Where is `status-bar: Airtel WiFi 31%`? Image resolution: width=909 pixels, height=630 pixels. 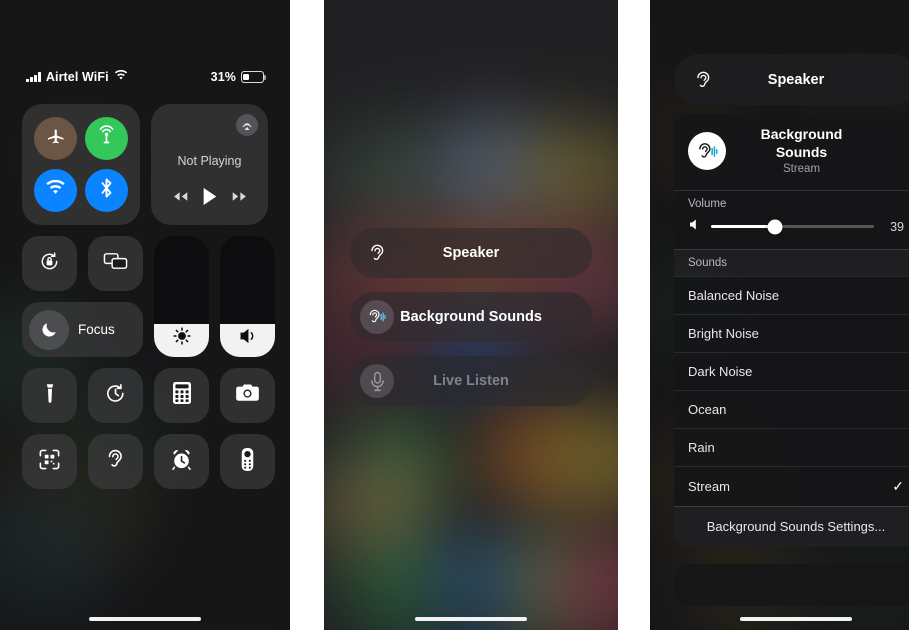 status-bar: Airtel WiFi 31% is located at coordinates (145, 77).